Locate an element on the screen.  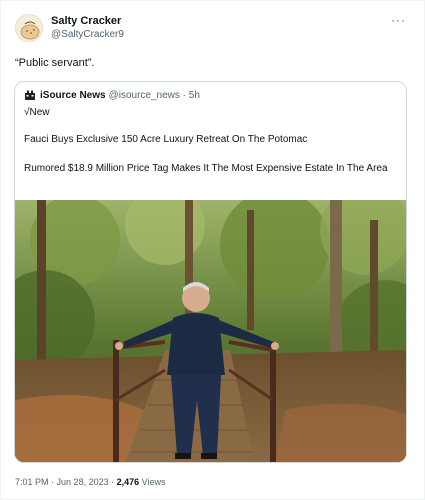
author-block: Salty Cracker @SaltyCracker9 is located at coordinates (87, 27).